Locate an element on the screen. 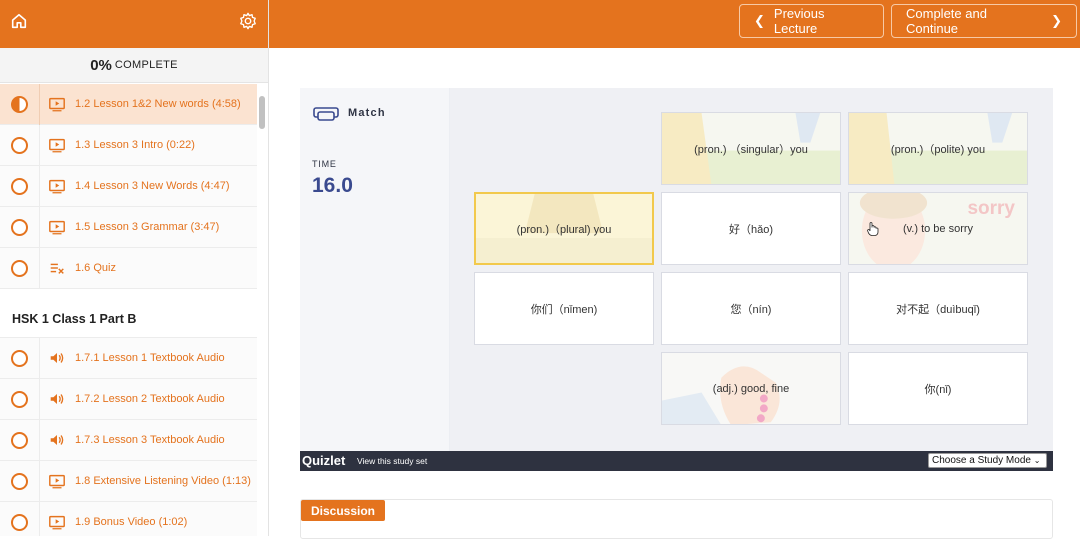 The height and width of the screenshot is (539, 1080). lecture-title: 1.9 Bonus Video (1:02) is located at coordinates (131, 522).